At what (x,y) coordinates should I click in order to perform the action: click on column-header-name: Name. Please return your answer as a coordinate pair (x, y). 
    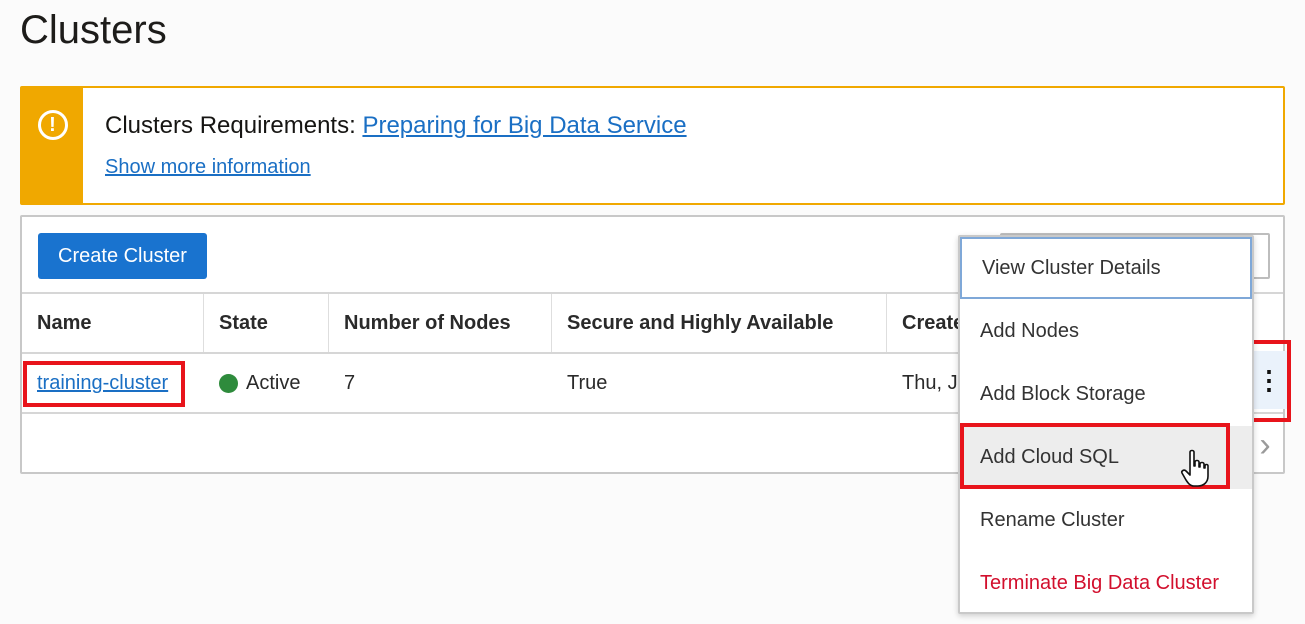
    Looking at the image, I should click on (113, 323).